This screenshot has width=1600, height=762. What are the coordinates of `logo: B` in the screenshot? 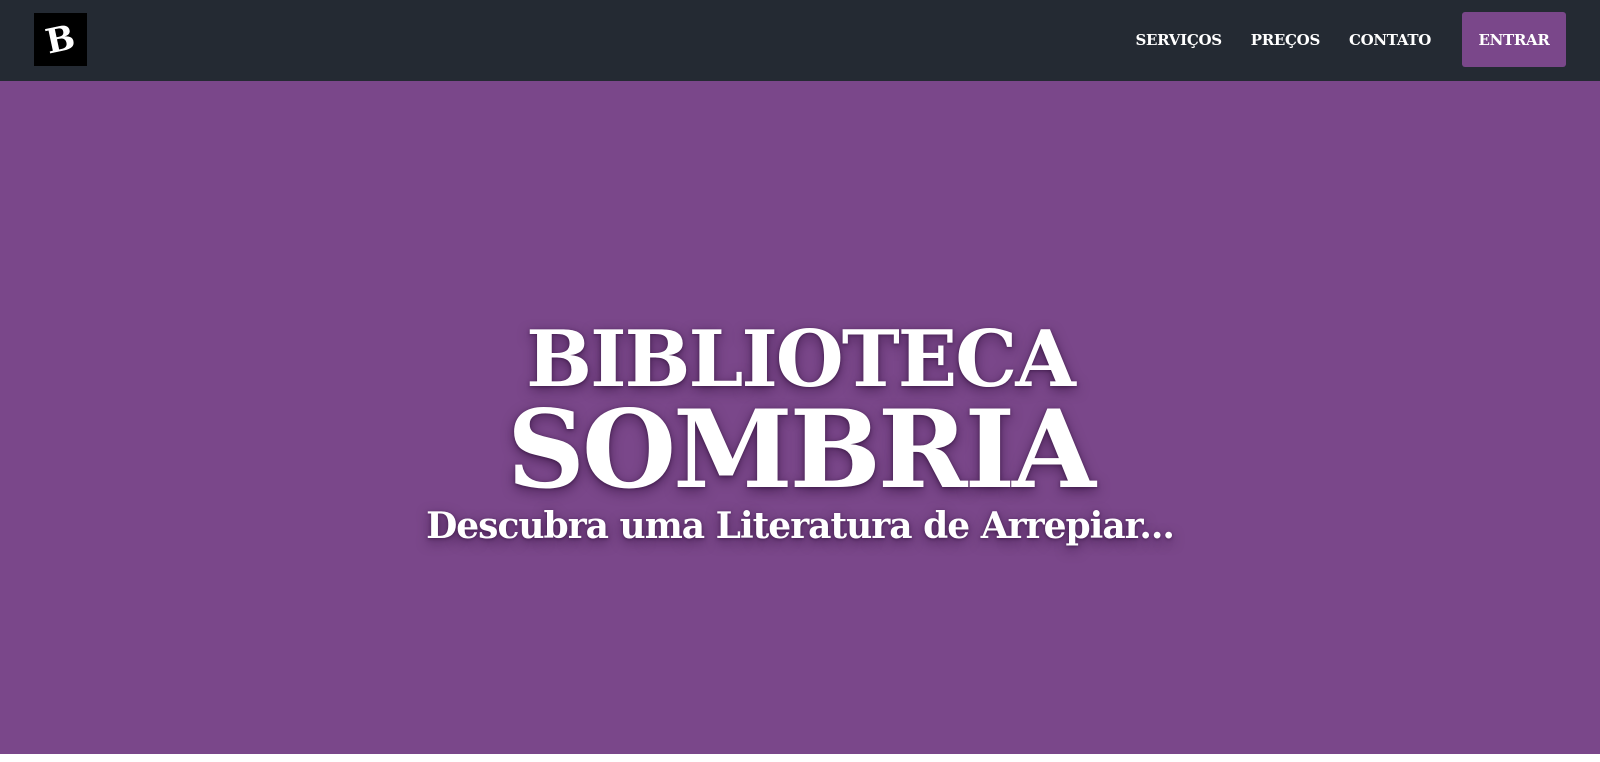 It's located at (60, 39).